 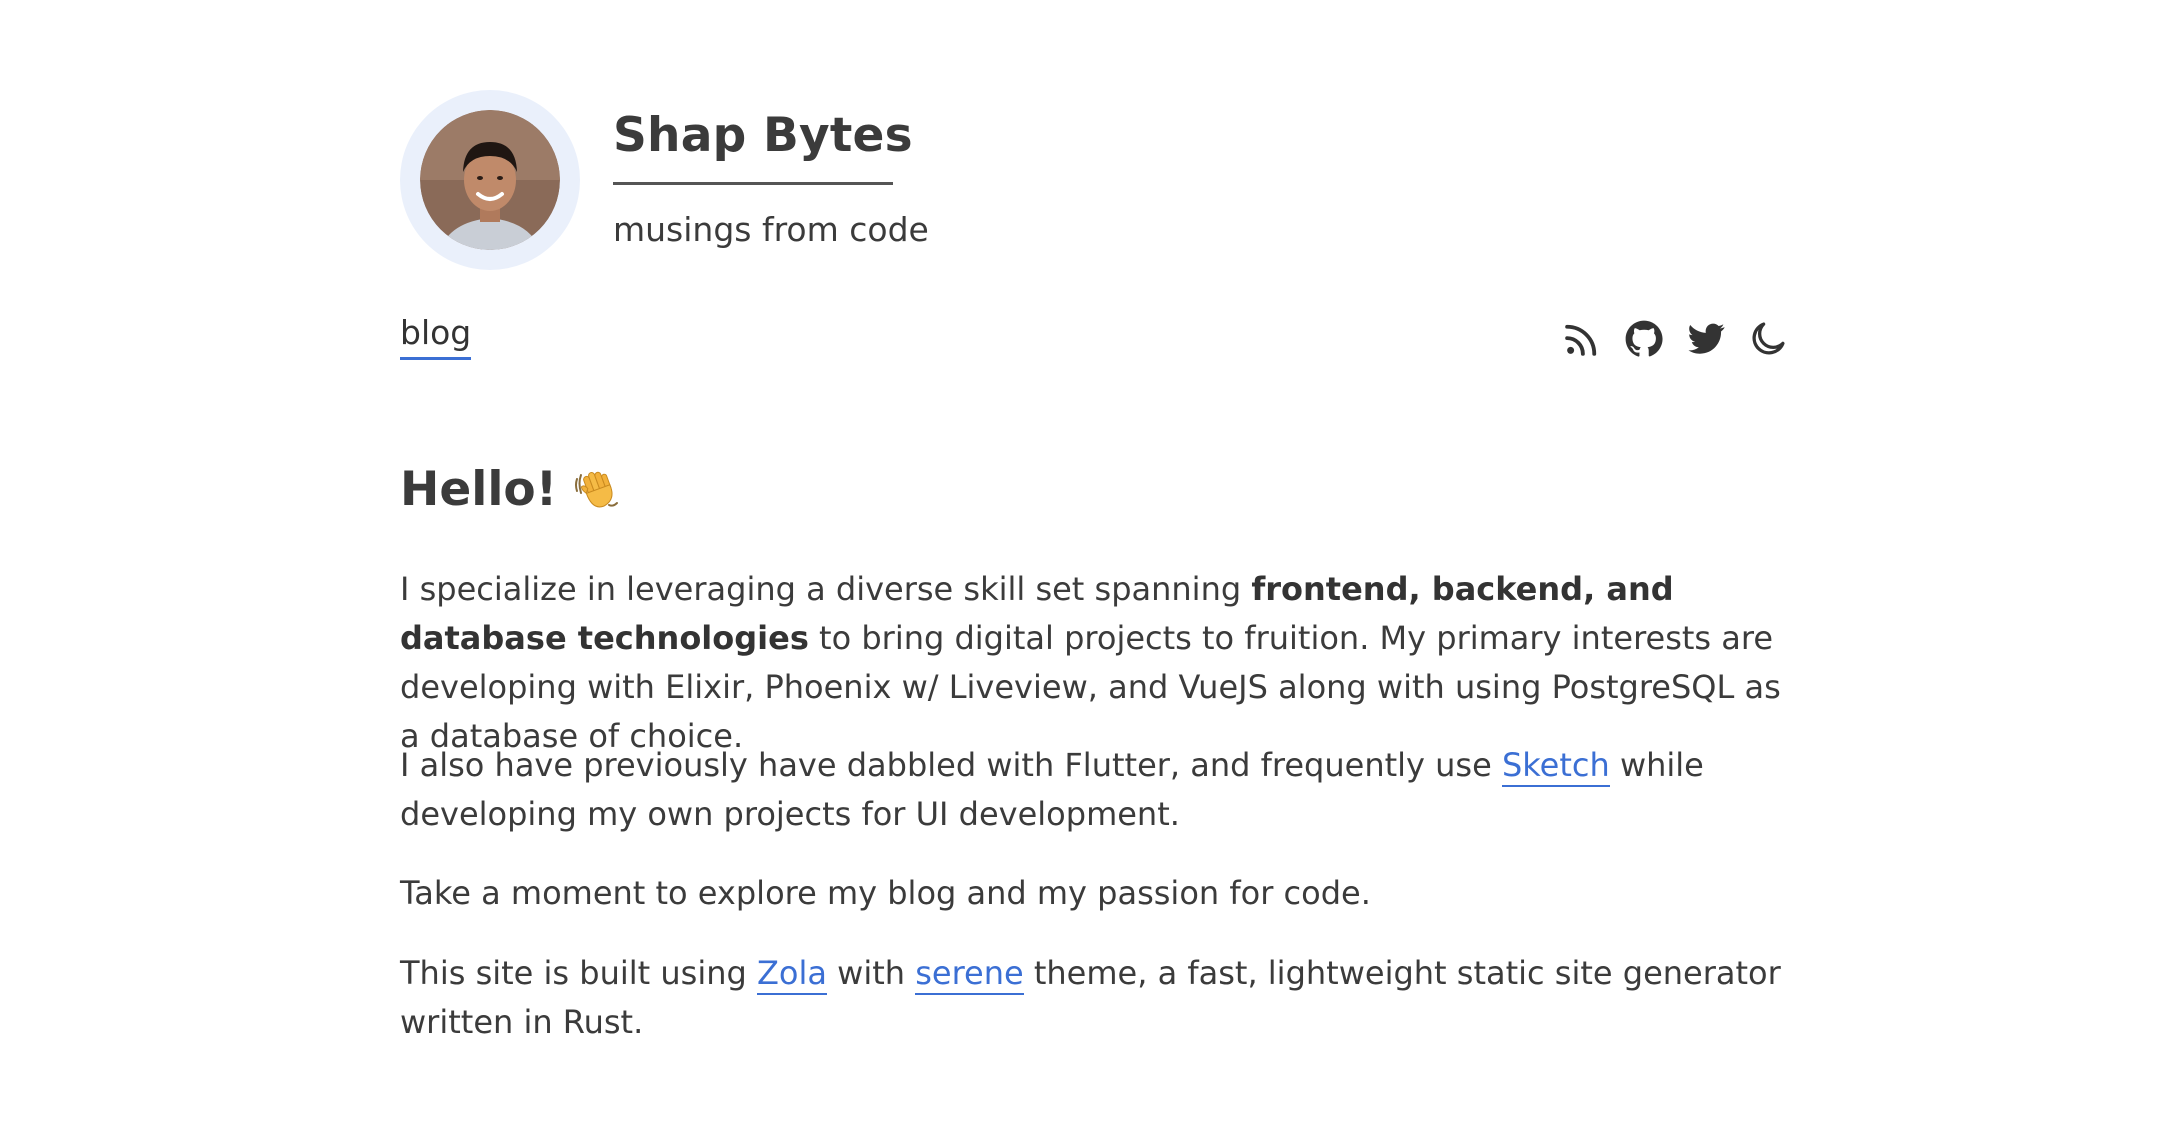 I want to click on zola-link: Zola, so click(x=791, y=974).